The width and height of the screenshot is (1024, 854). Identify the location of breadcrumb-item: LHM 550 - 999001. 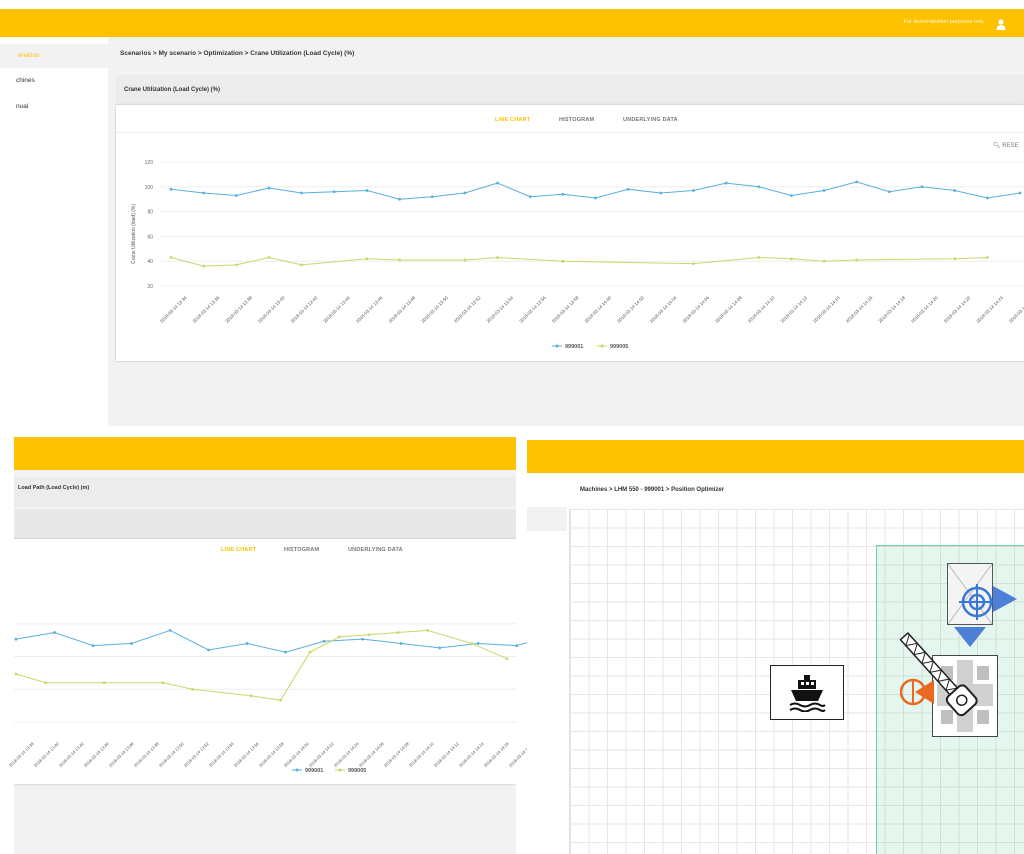
(639, 490).